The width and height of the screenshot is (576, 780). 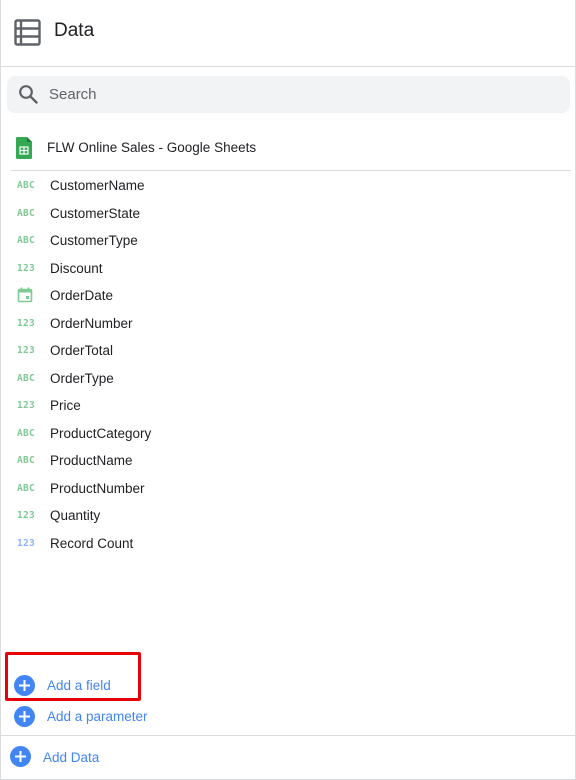 What do you see at coordinates (288, 268) in the screenshot?
I see `field-item: 123 Discount` at bounding box center [288, 268].